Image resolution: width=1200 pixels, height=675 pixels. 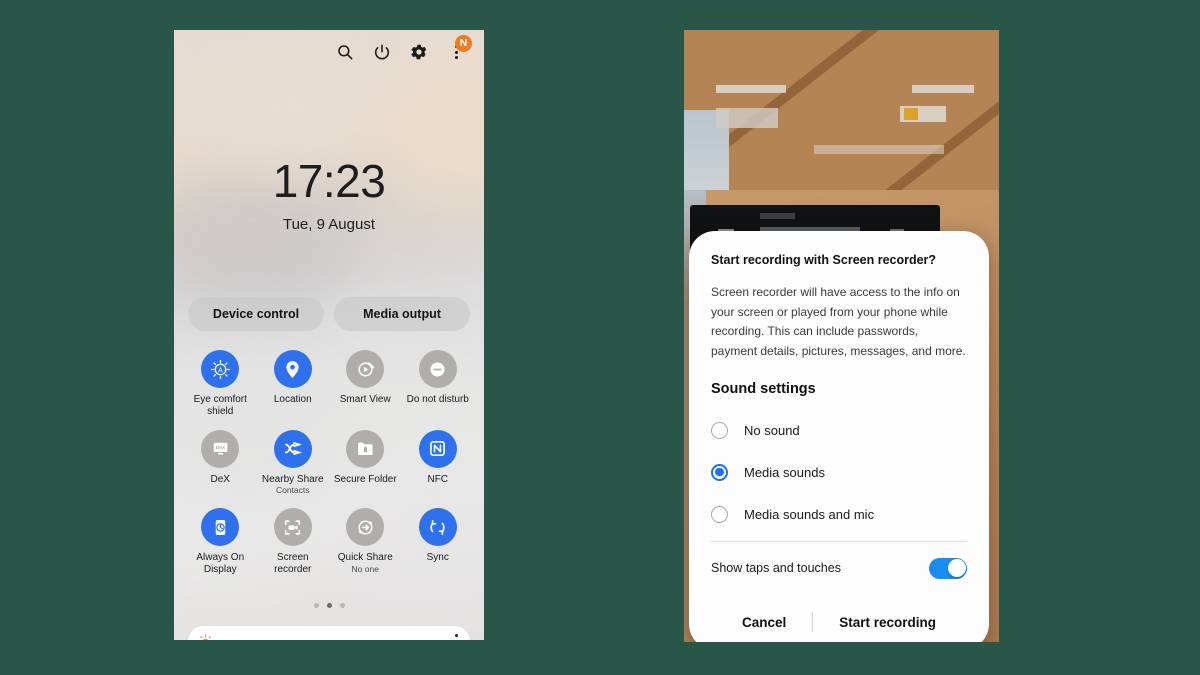 I want to click on sound-settings-options: No sound Media sounds Media sounds and mic, so click(x=839, y=472).